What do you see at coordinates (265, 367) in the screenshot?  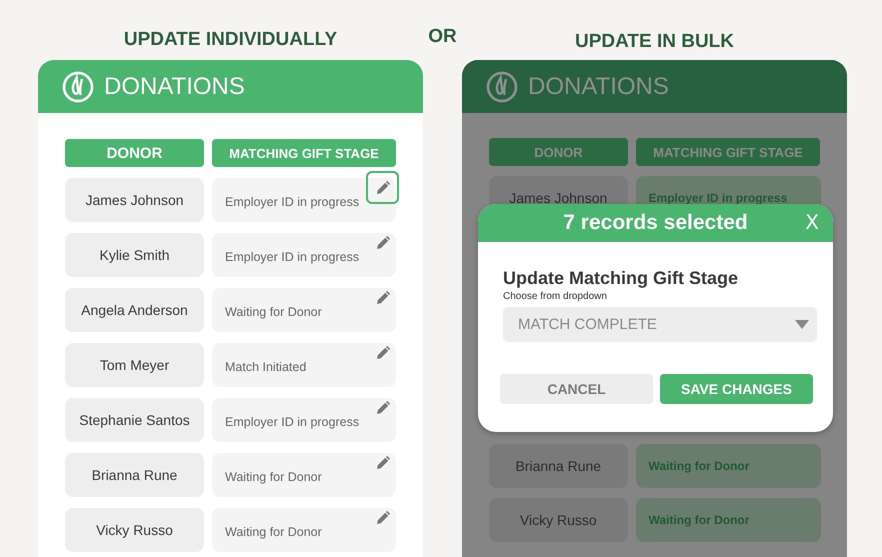 I see `stage-text: Match Initiated` at bounding box center [265, 367].